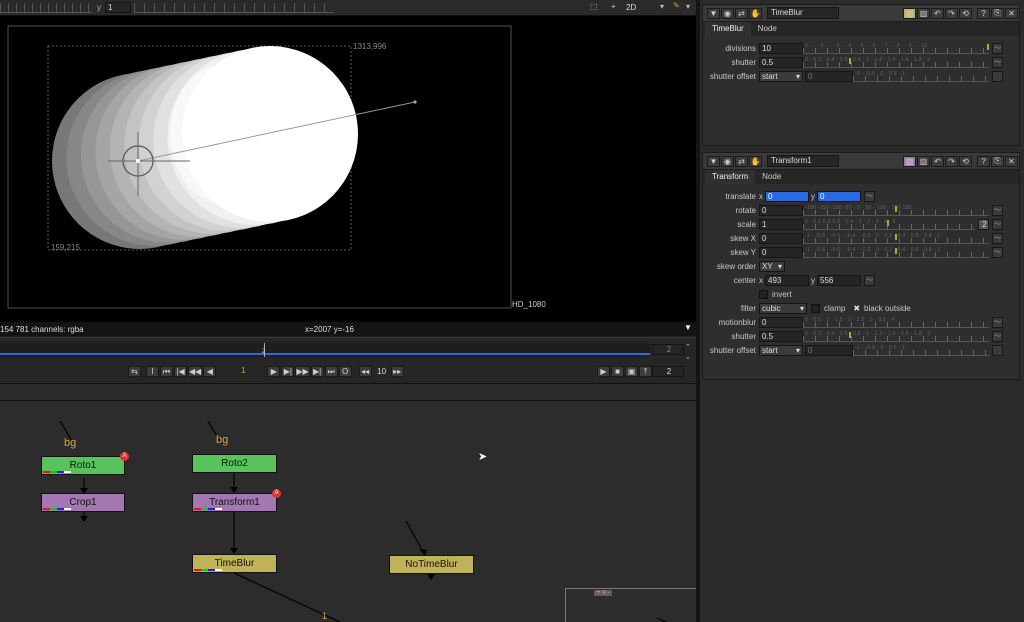  What do you see at coordinates (365, 371) in the screenshot?
I see `step-back-icon: ◂◂` at bounding box center [365, 371].